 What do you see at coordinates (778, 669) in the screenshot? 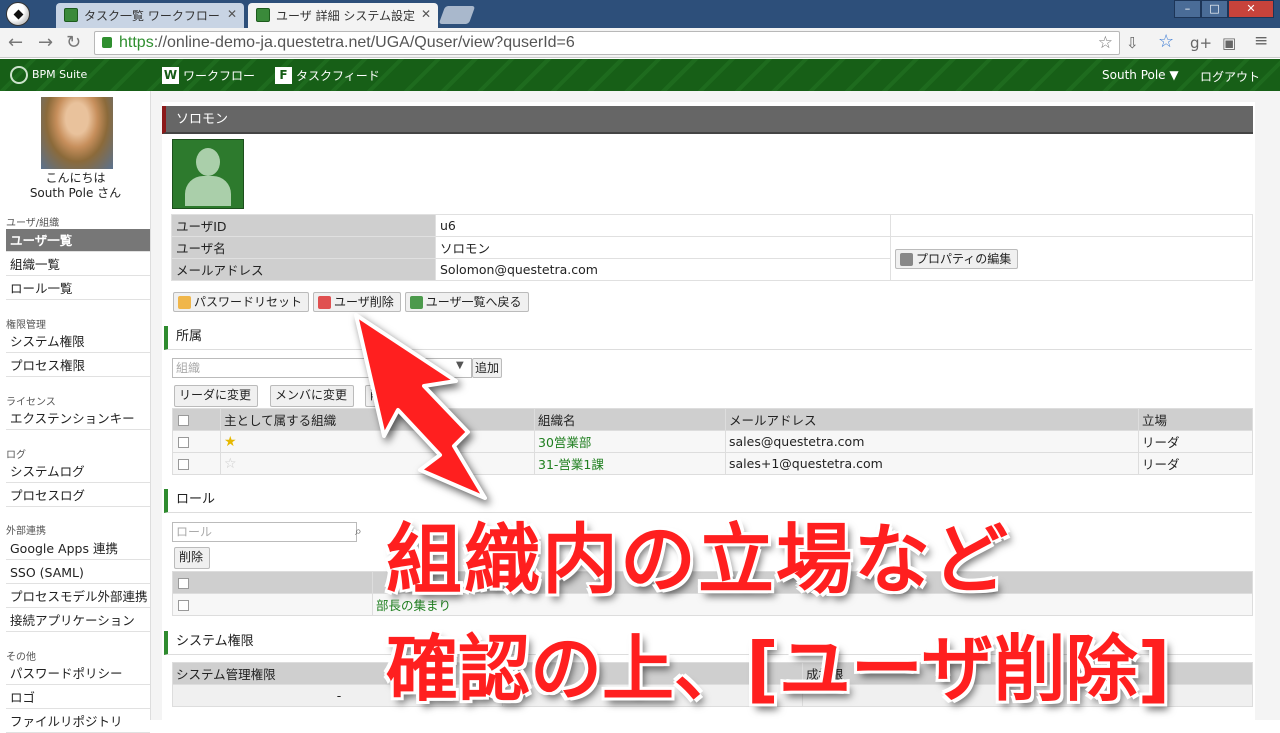
I see `caption-line-2: 確認の上、[ユーザ削除]` at bounding box center [778, 669].